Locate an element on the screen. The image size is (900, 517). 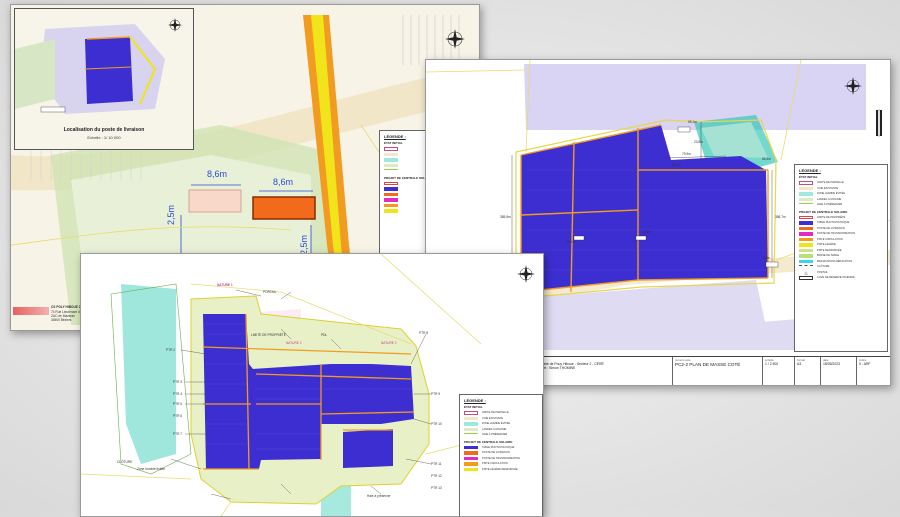
callout-label: PTR 9 is located at coordinates (436, 394).